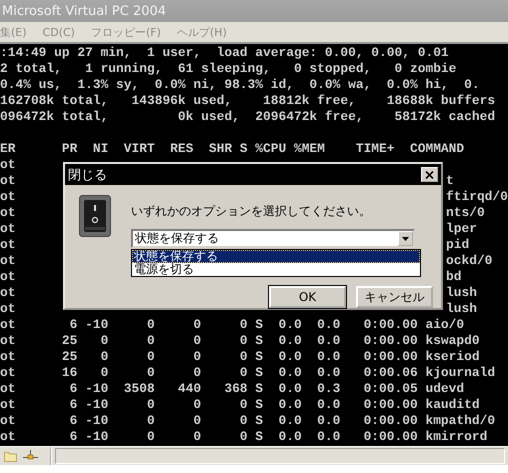  What do you see at coordinates (248, 420) in the screenshot?
I see `process-row: ot 6 -10 0 0 0 S 0.0 0.0 0:00.00 kmpathd/0` at bounding box center [248, 420].